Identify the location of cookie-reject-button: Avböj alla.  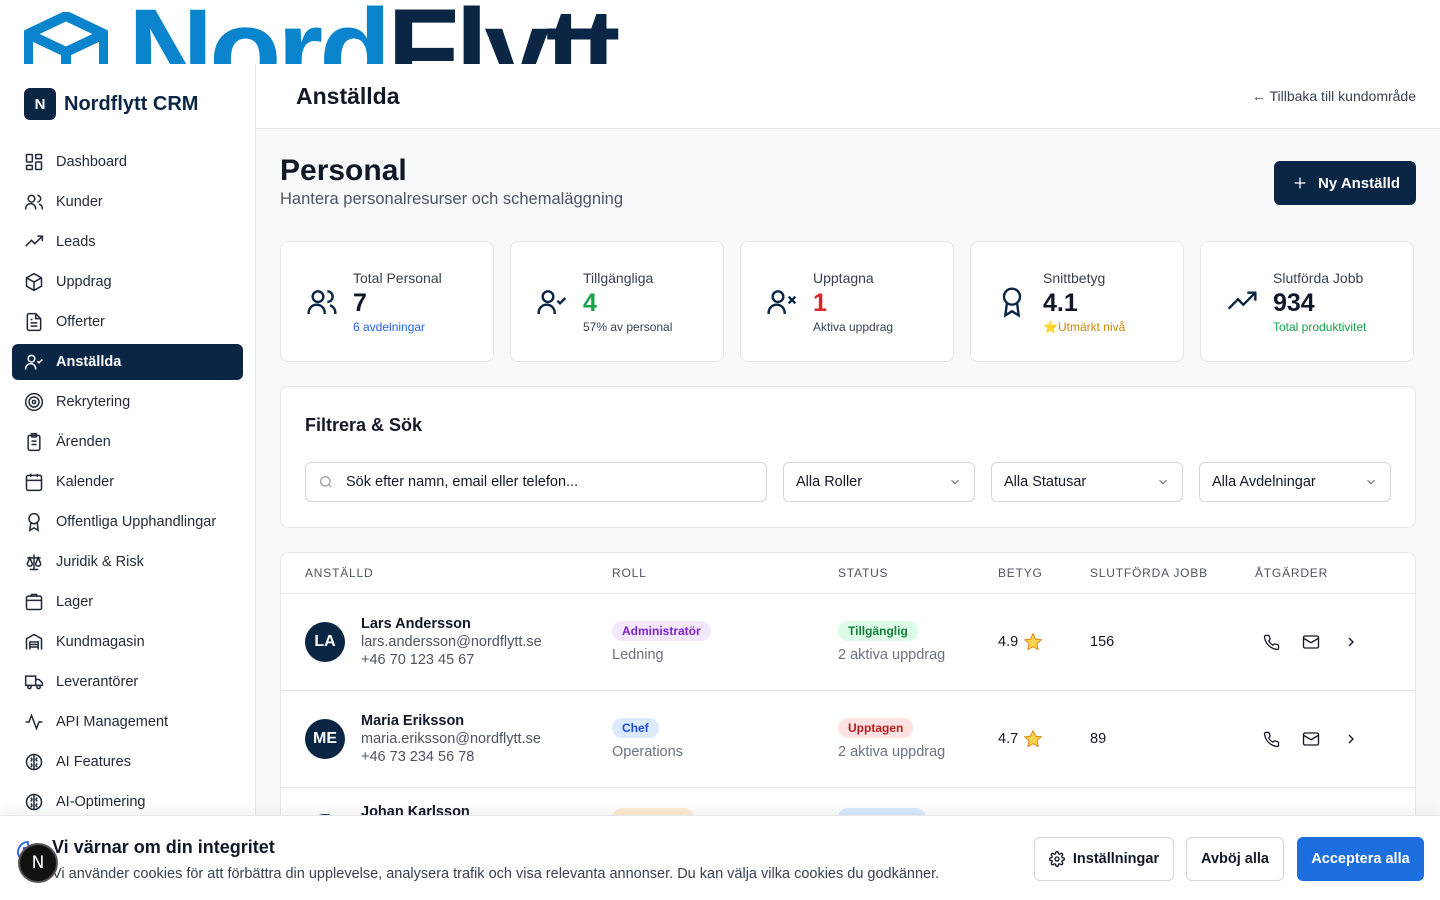
(1235, 859).